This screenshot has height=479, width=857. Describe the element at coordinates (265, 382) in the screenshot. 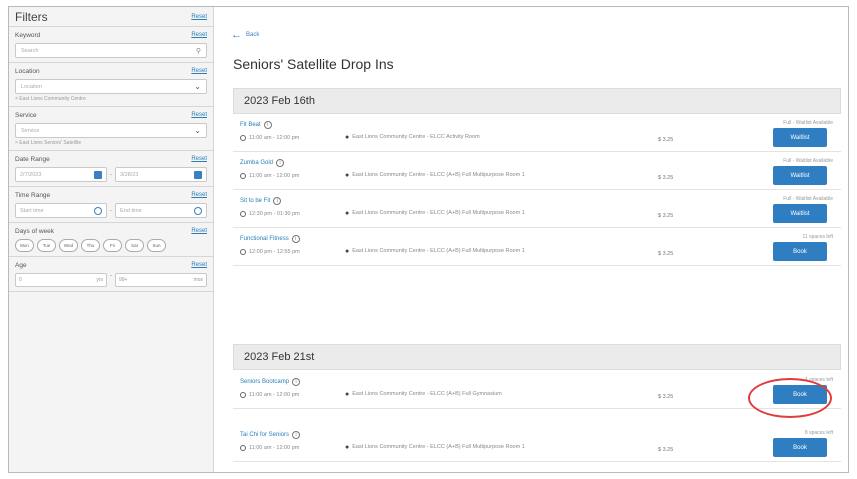

I see `session-name: Seniors Bootcamp` at that location.